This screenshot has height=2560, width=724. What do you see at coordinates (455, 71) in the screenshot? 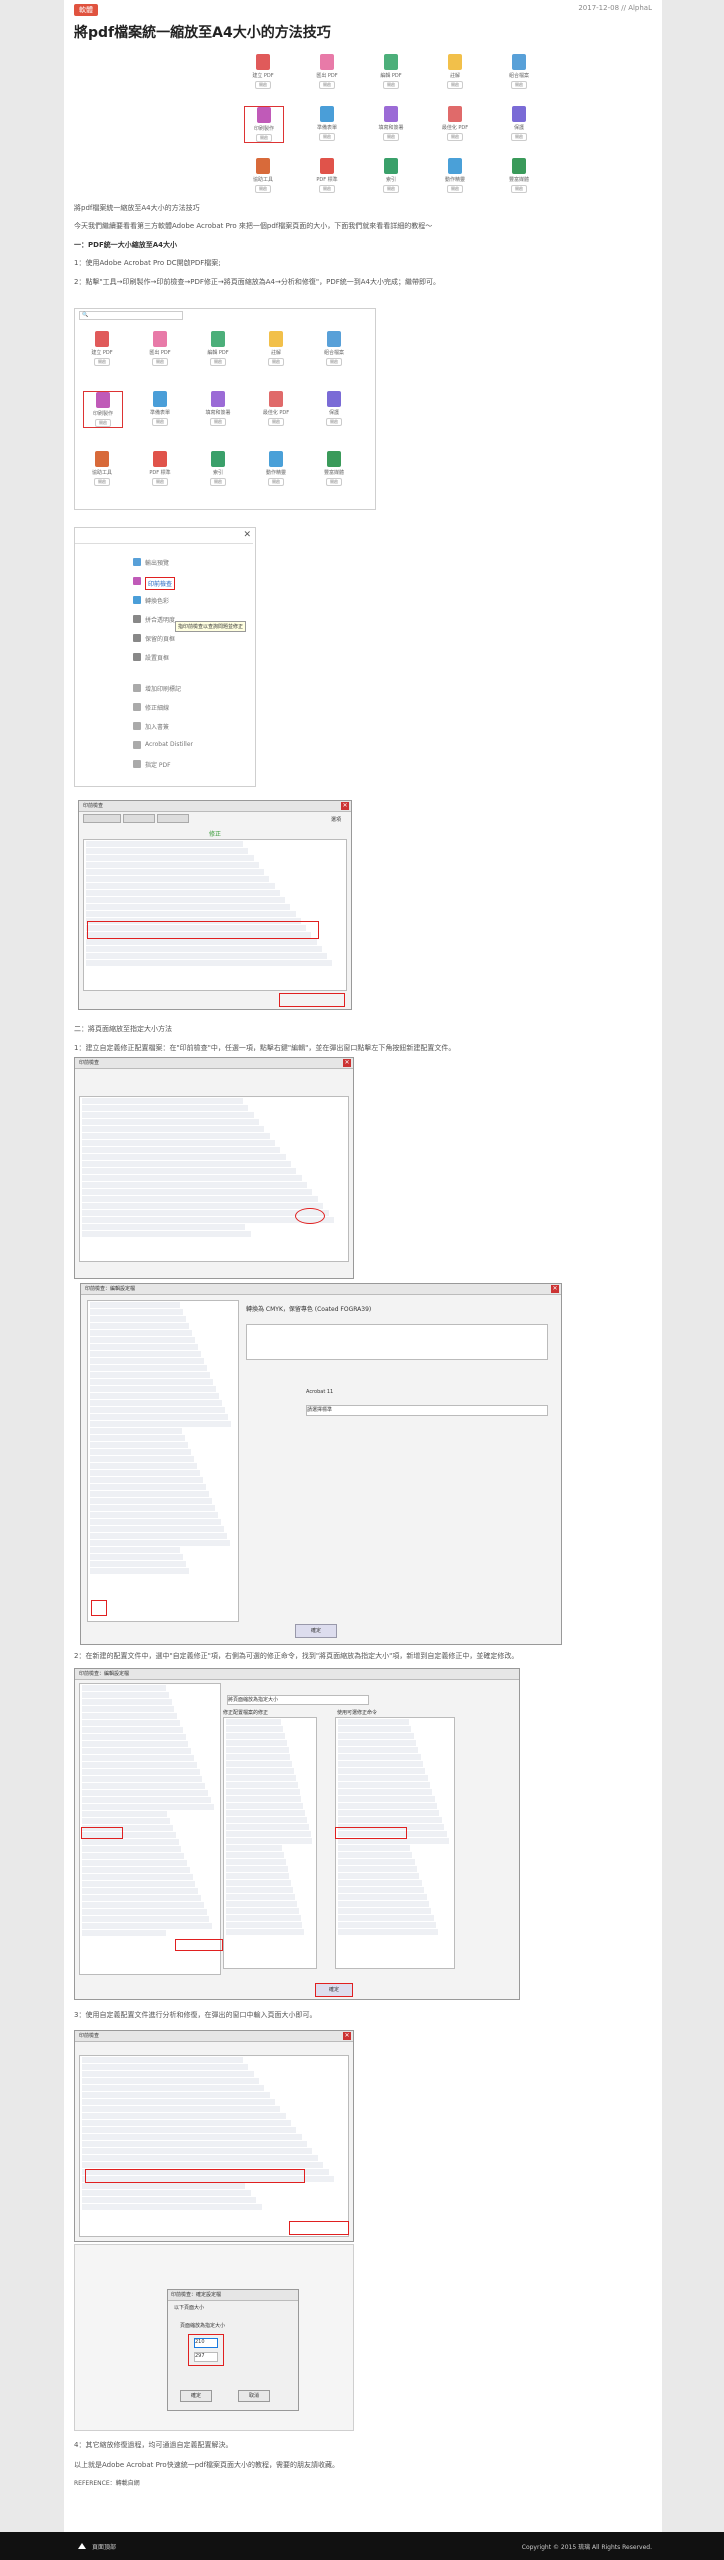
I see `tool-tile: 註解 開啟` at bounding box center [455, 71].